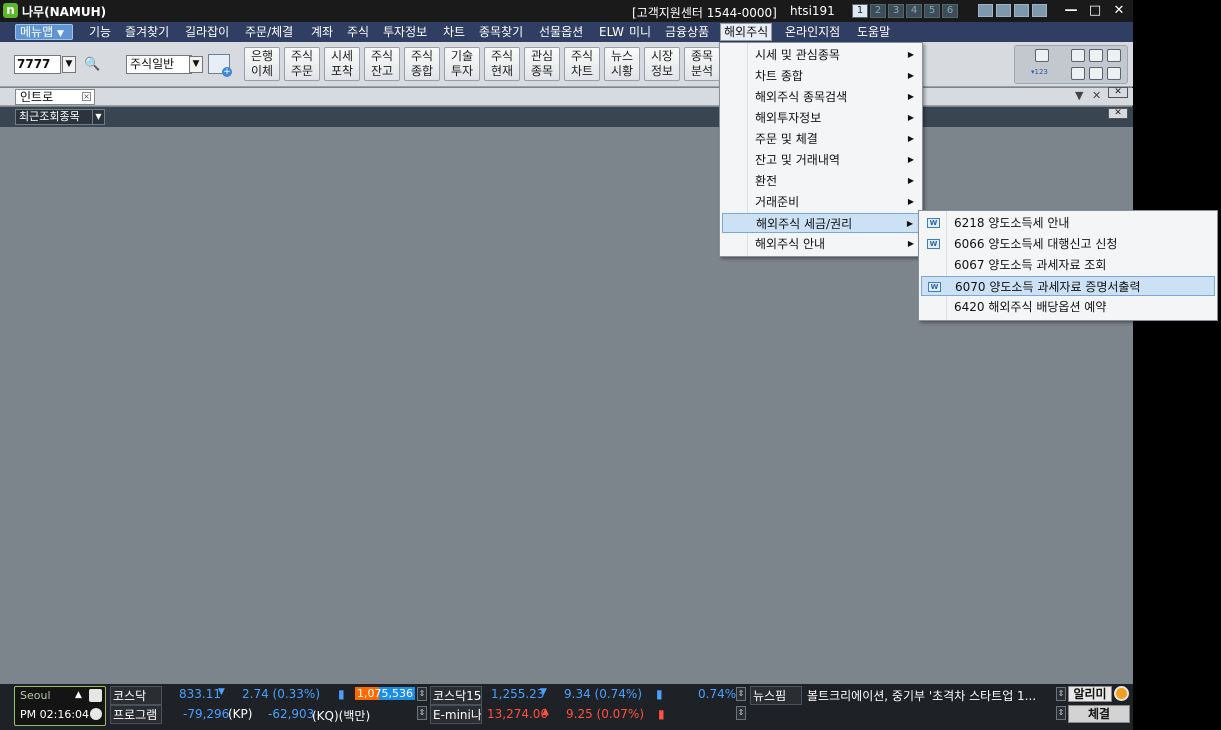 The width and height of the screenshot is (1221, 730). Describe the element at coordinates (342, 64) in the screenshot. I see `price-capture-button: 시세 포착` at that location.